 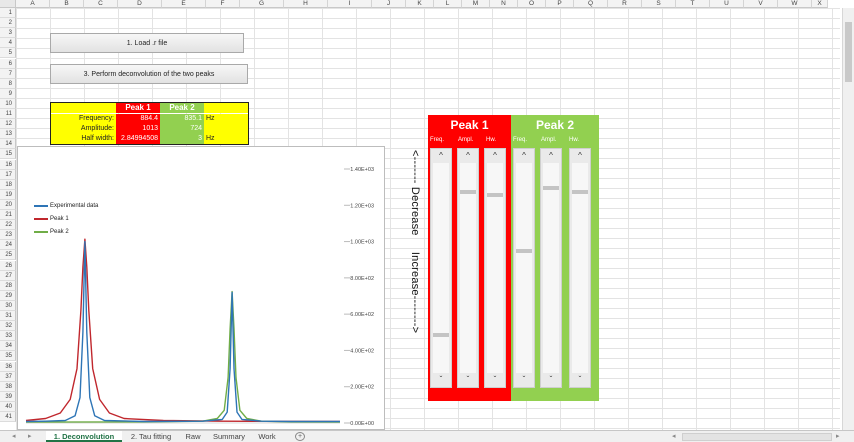 I want to click on row-header: 13, so click(x=8, y=134).